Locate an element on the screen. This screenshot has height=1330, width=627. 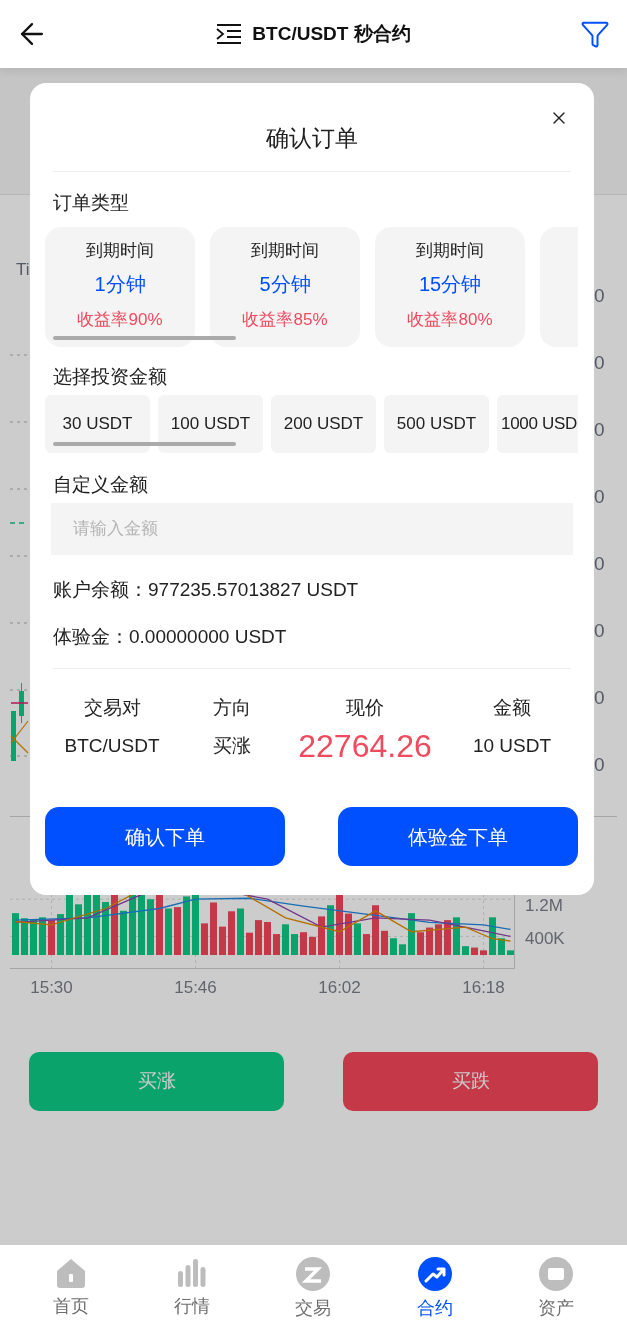
axis-label: 15:46 is located at coordinates (195, 988).